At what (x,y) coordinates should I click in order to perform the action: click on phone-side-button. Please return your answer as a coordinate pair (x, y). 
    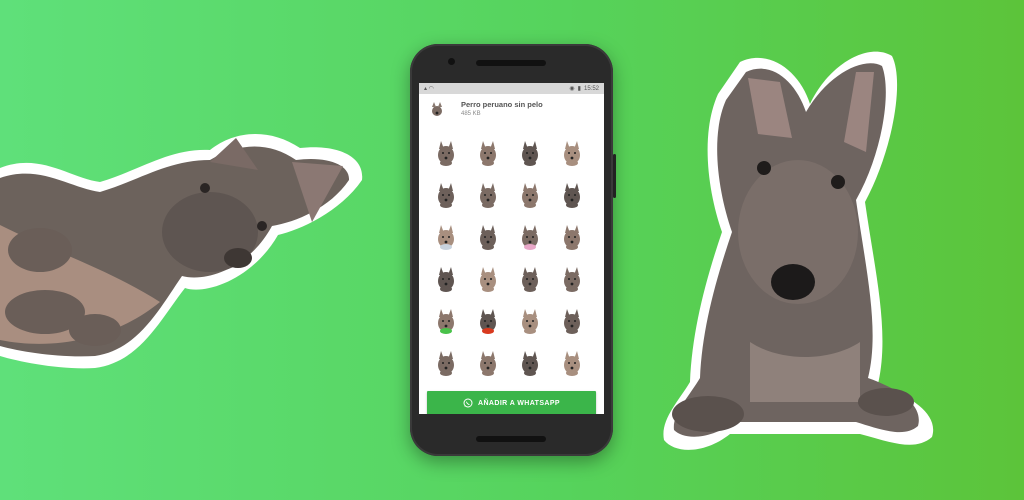
    Looking at the image, I should click on (614, 176).